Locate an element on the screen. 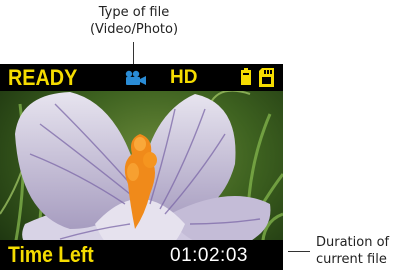 This screenshot has height=270, width=396. status-ready-label: READY is located at coordinates (43, 77).